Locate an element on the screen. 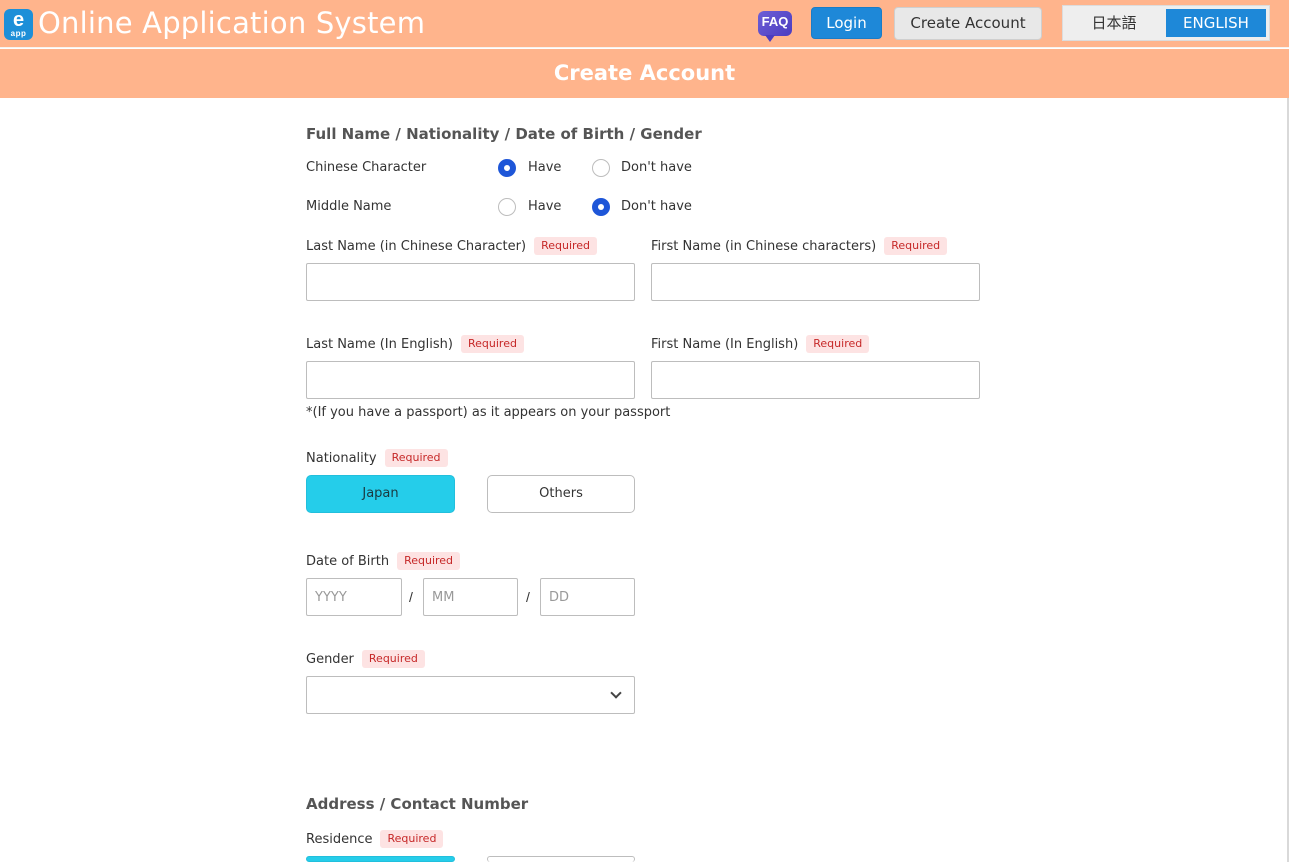  first-name-chinese-label-text: First Name (in Chinese characters) is located at coordinates (764, 246).